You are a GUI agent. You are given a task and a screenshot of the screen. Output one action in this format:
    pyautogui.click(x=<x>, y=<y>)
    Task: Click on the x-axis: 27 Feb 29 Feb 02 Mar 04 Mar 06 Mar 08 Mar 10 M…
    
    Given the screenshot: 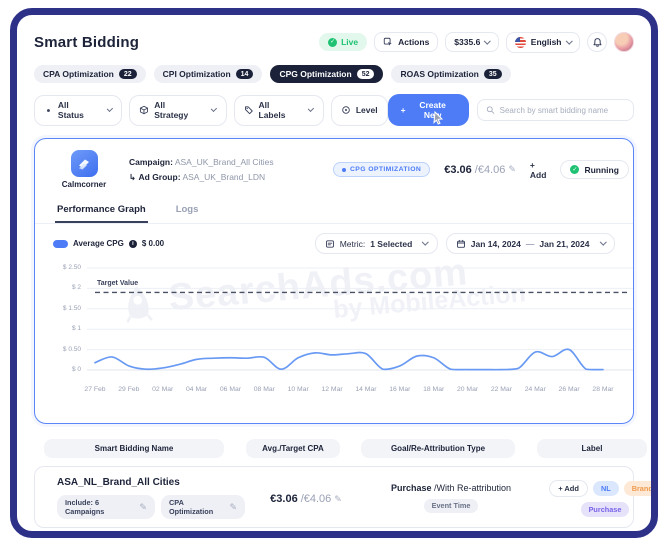 What is the action you would take?
    pyautogui.click(x=358, y=393)
    